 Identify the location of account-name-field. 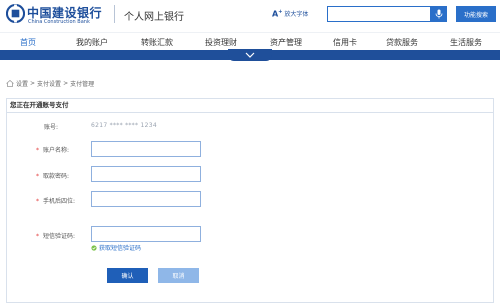
(146, 149).